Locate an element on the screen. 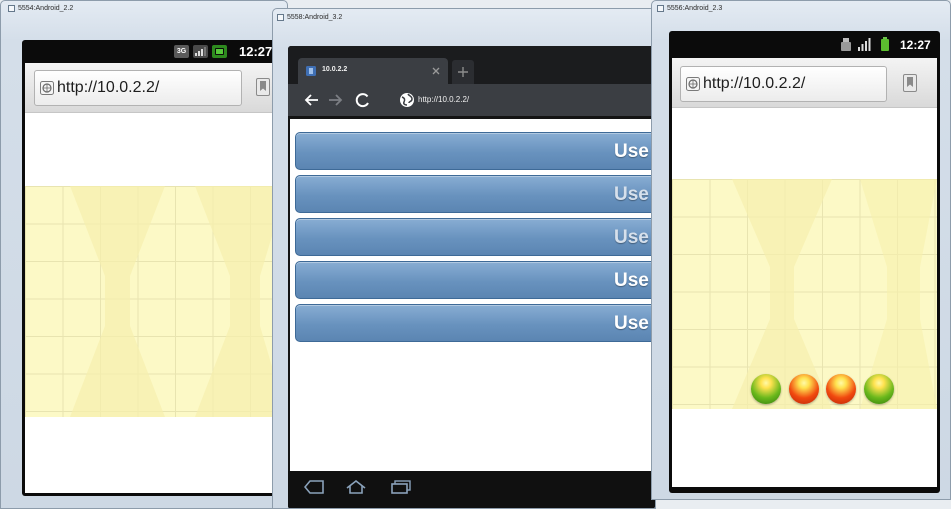 This screenshot has height=509, width=951. tab-title: 10.0.2.2 is located at coordinates (335, 69).